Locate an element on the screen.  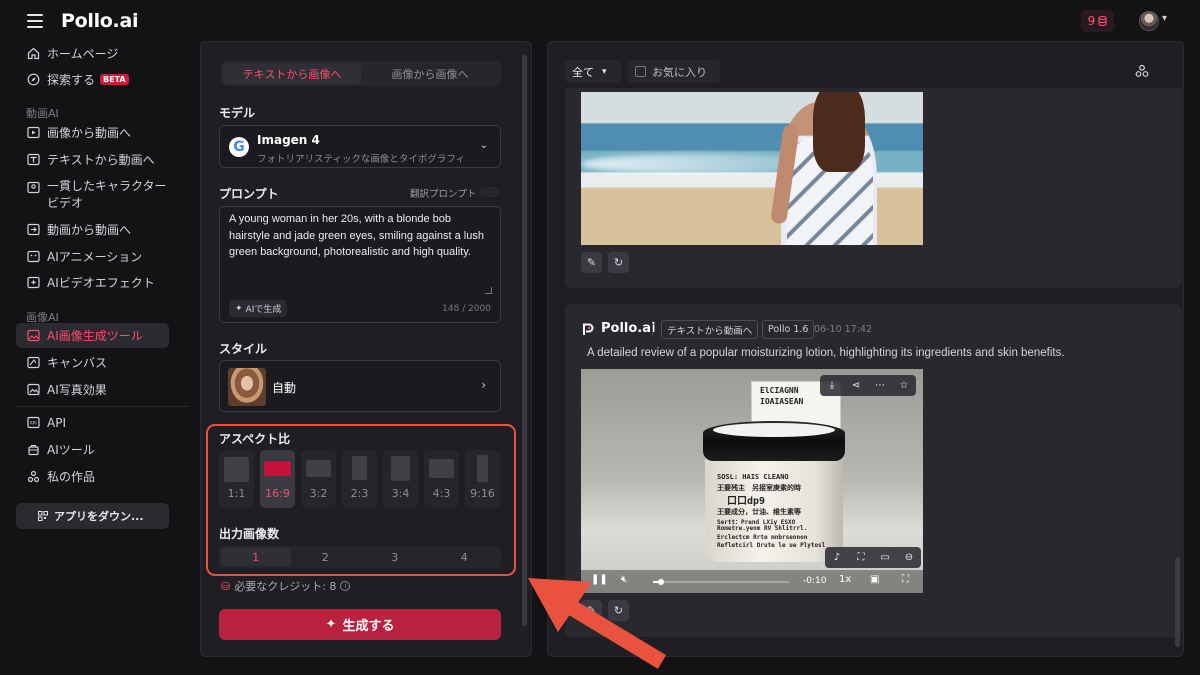
image-video-icon is located at coordinates (33, 133).